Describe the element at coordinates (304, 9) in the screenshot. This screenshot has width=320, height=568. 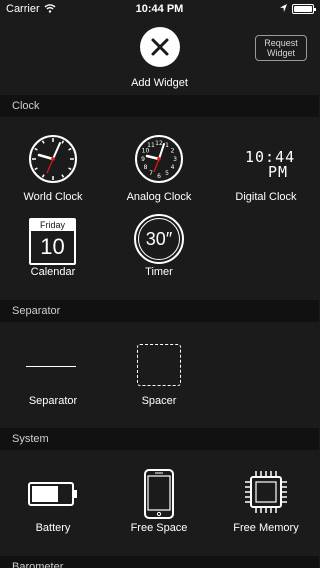
I see `battery-icon` at that location.